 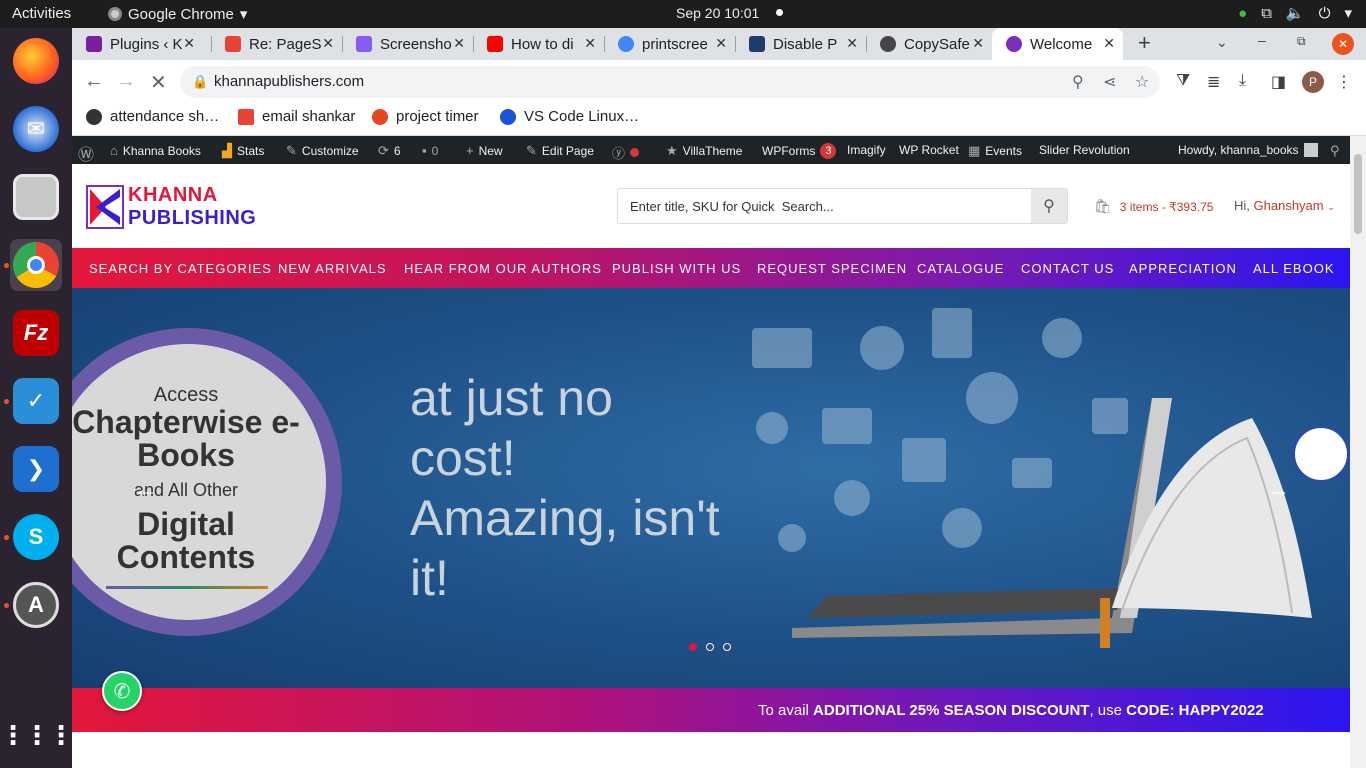 What do you see at coordinates (1284, 205) in the screenshot?
I see `account-menu: Hi, Ghanshyam ⌄` at bounding box center [1284, 205].